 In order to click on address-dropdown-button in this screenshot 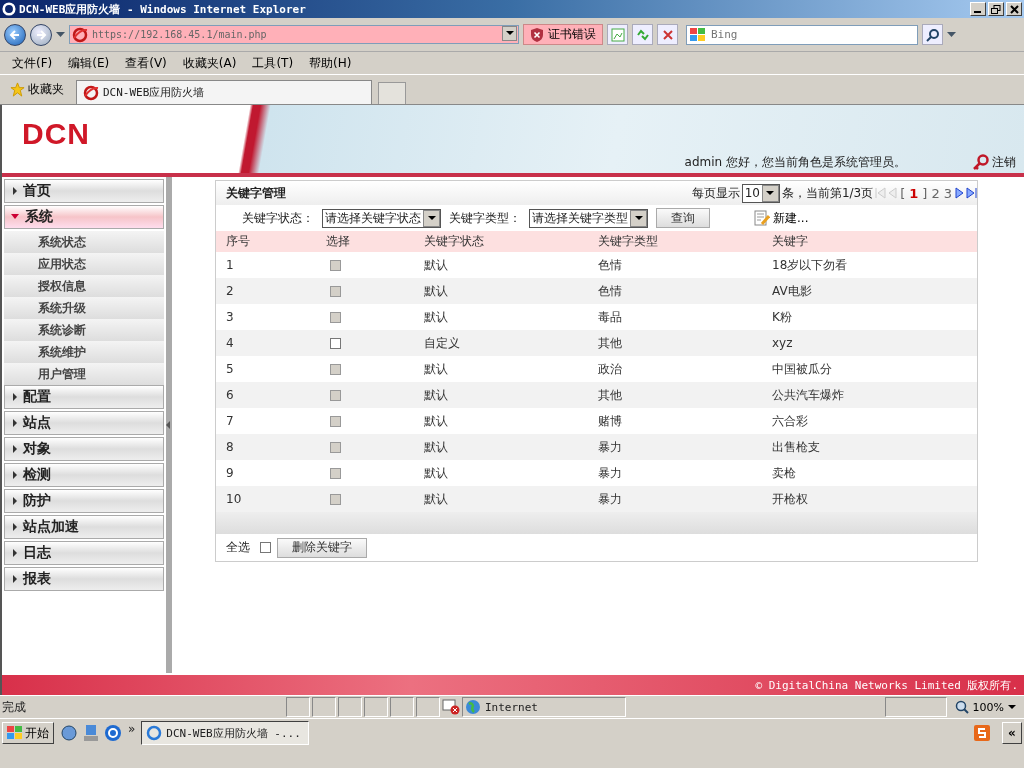, I will do `click(509, 33)`.